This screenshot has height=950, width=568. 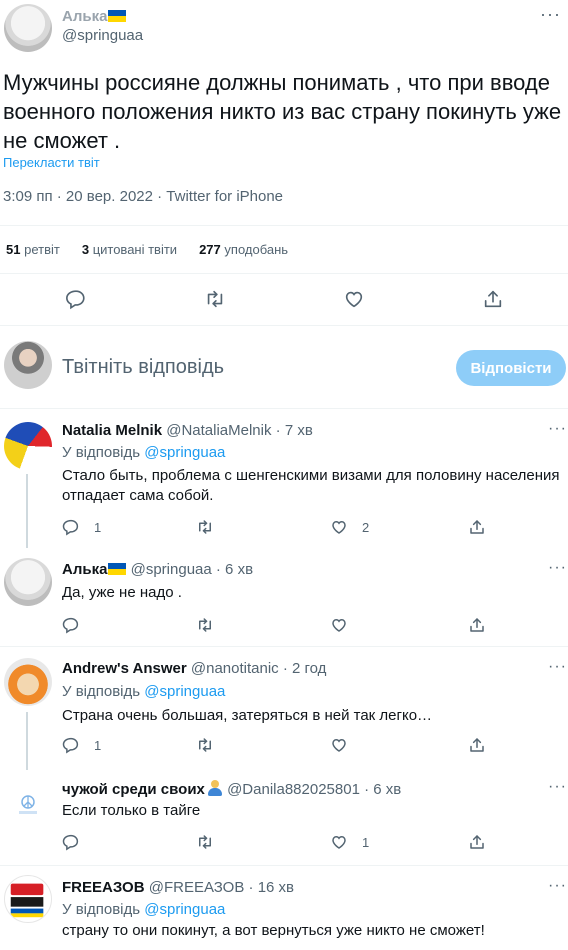 What do you see at coordinates (277, 746) in the screenshot?
I see `reply-actions: 1` at bounding box center [277, 746].